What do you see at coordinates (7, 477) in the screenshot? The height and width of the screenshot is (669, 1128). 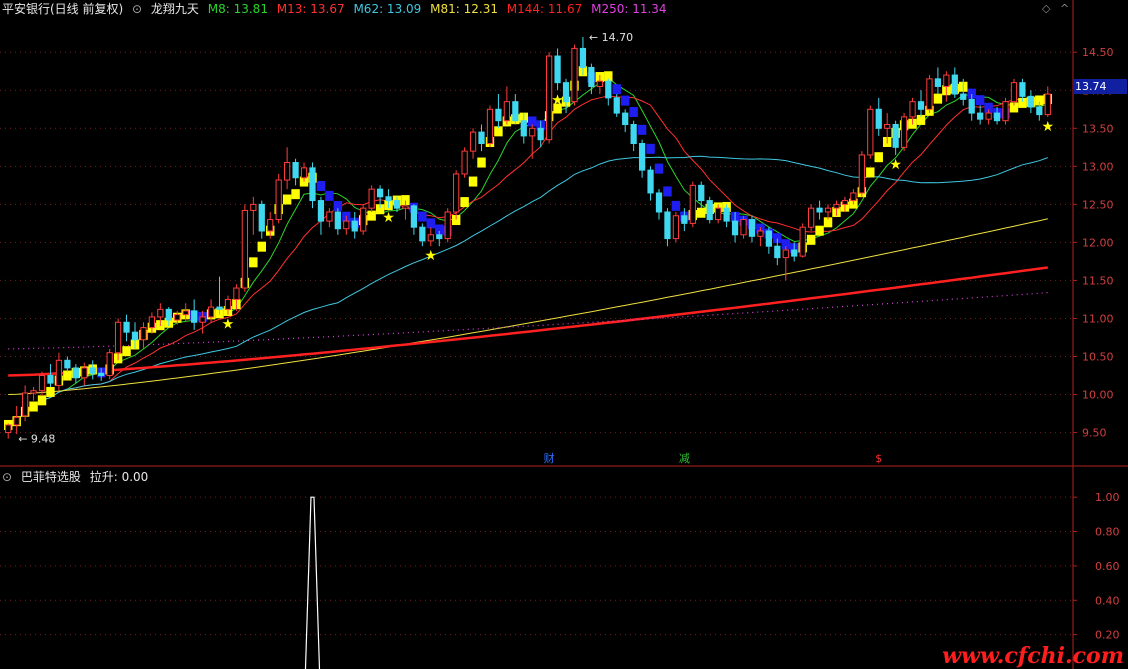 I see `sub-menu-icon: ⊙` at bounding box center [7, 477].